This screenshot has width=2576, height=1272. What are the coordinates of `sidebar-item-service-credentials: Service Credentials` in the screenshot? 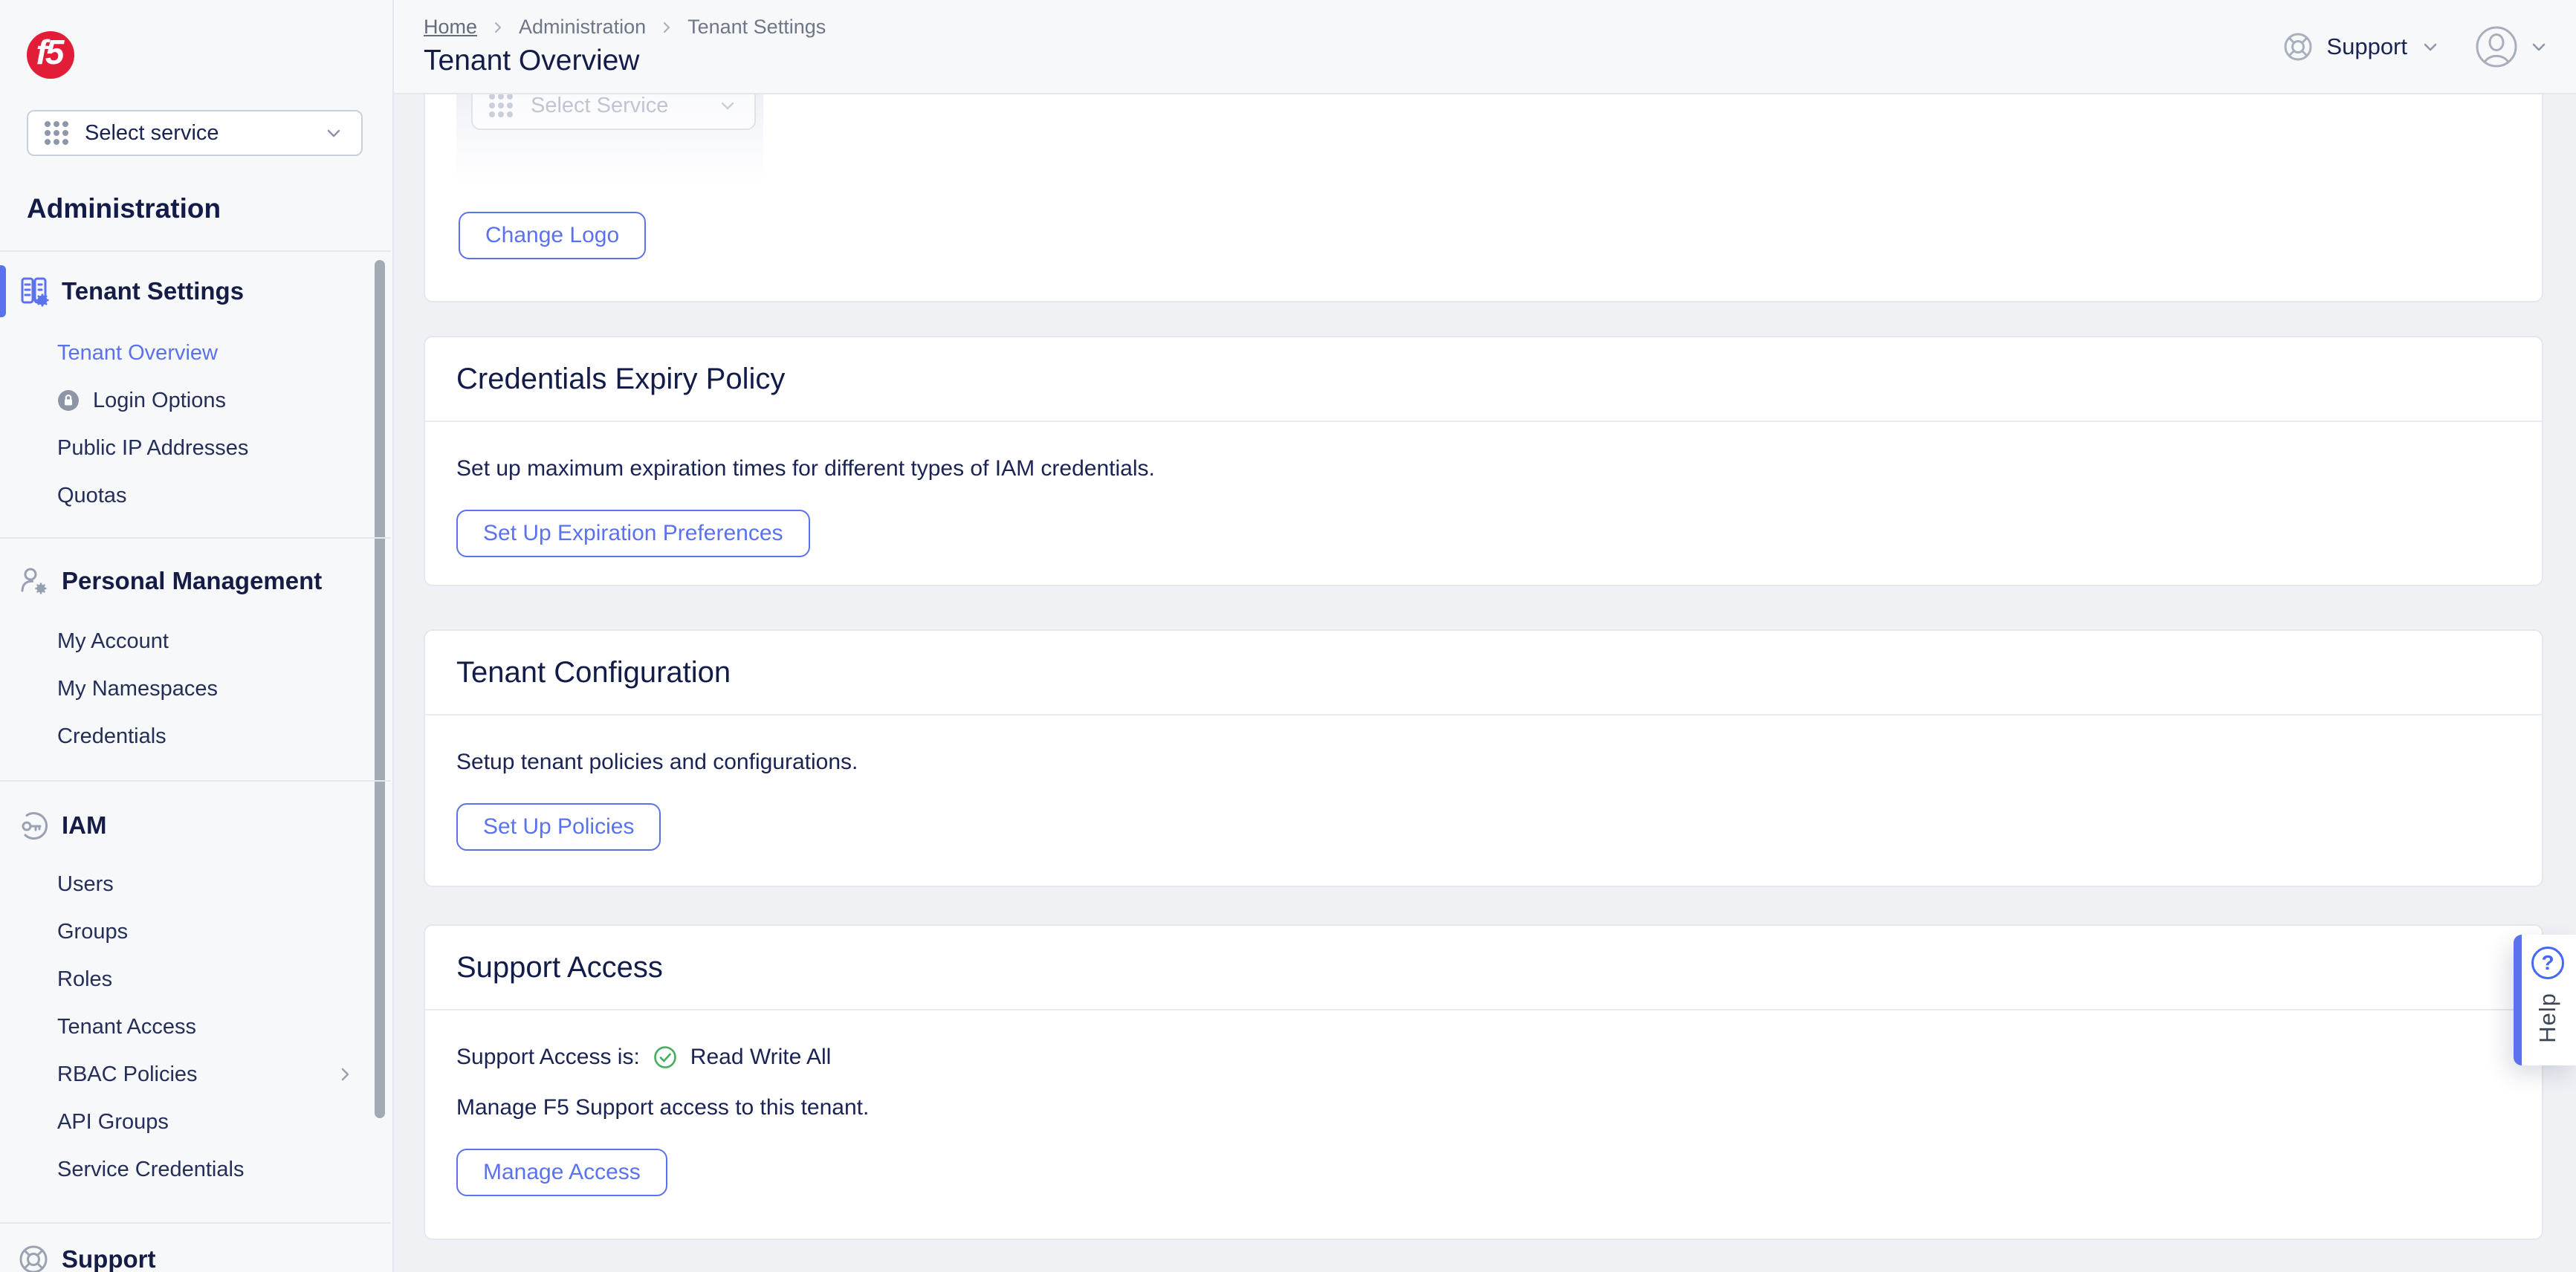 It's located at (196, 1169).